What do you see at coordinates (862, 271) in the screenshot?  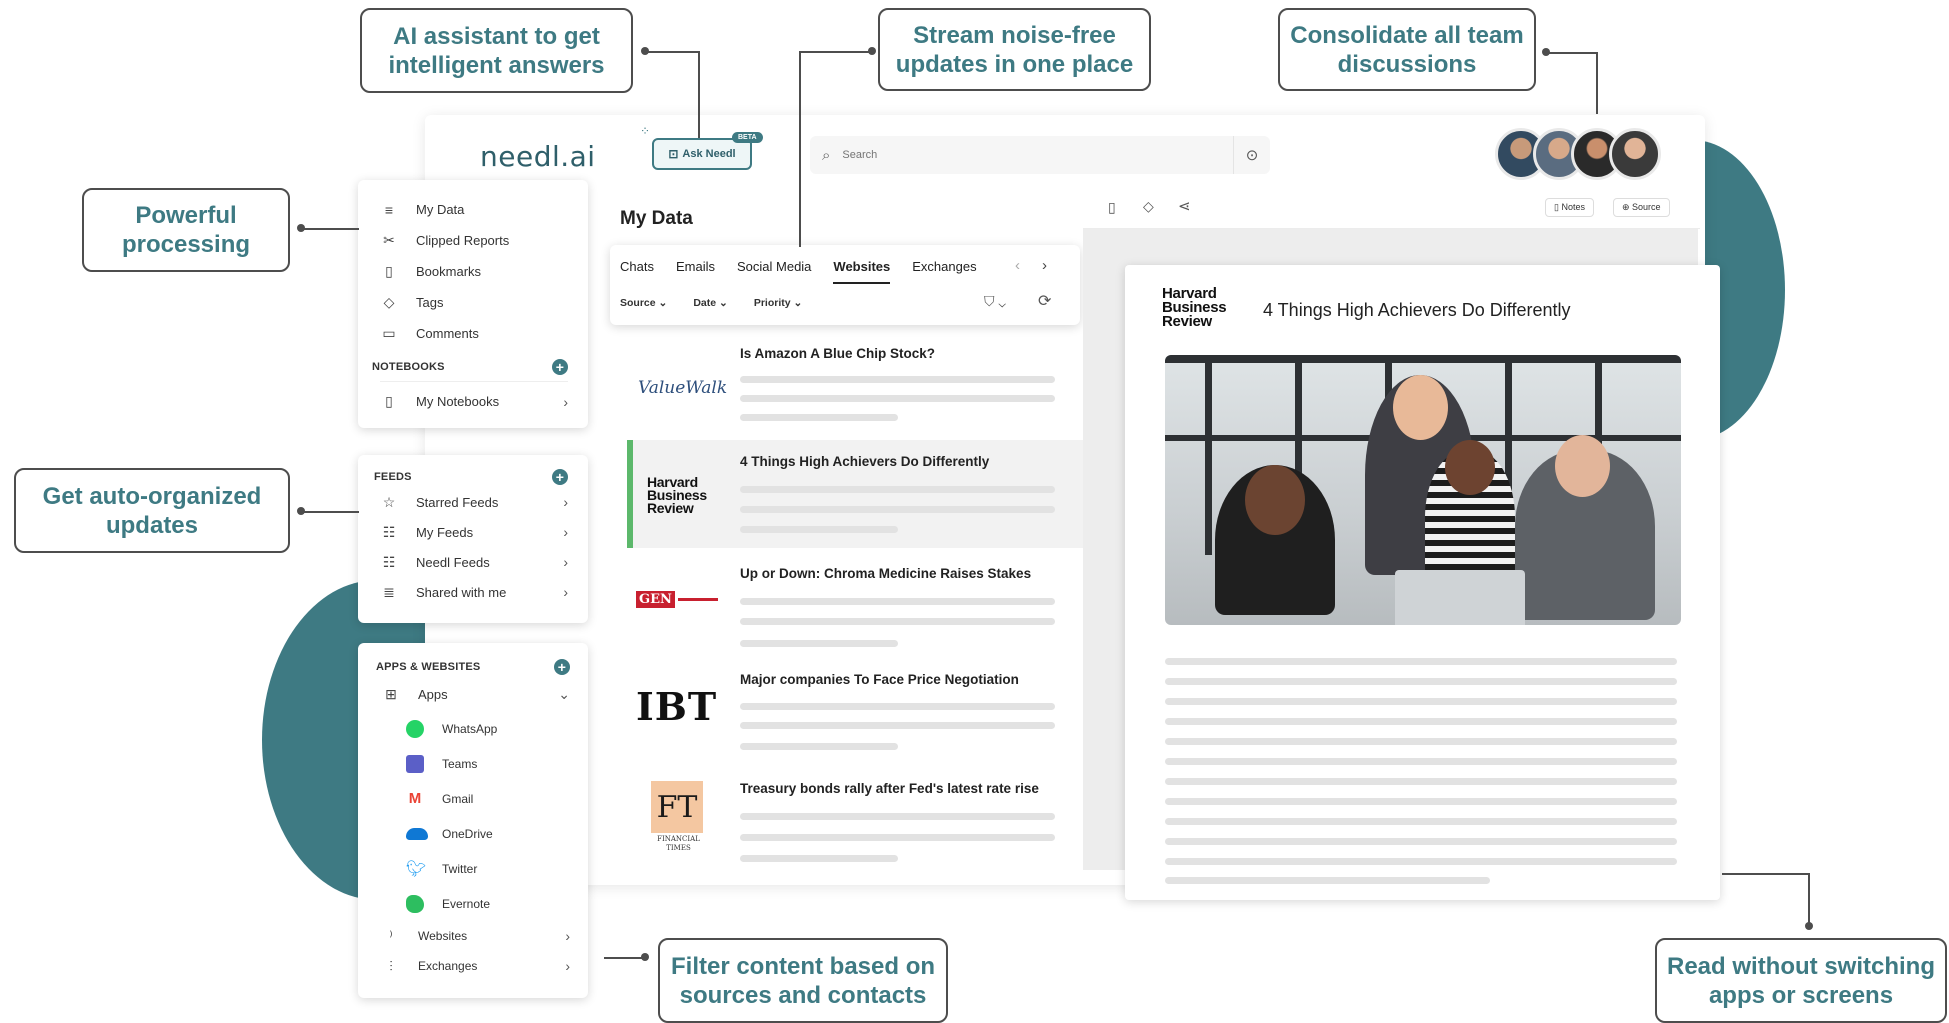 I see `tab-websites: Websites` at bounding box center [862, 271].